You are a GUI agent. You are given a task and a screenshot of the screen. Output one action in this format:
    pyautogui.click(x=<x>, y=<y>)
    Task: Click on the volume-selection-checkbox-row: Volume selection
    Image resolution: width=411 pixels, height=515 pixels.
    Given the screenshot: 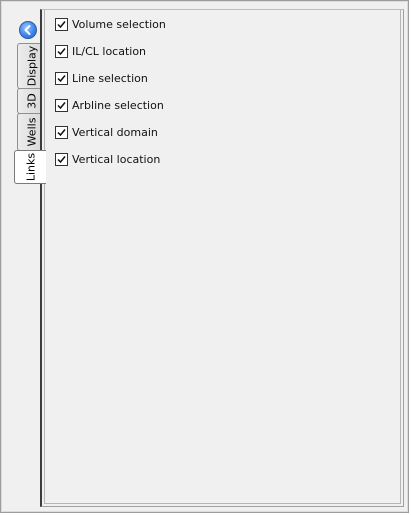 What is the action you would take?
    pyautogui.click(x=110, y=24)
    